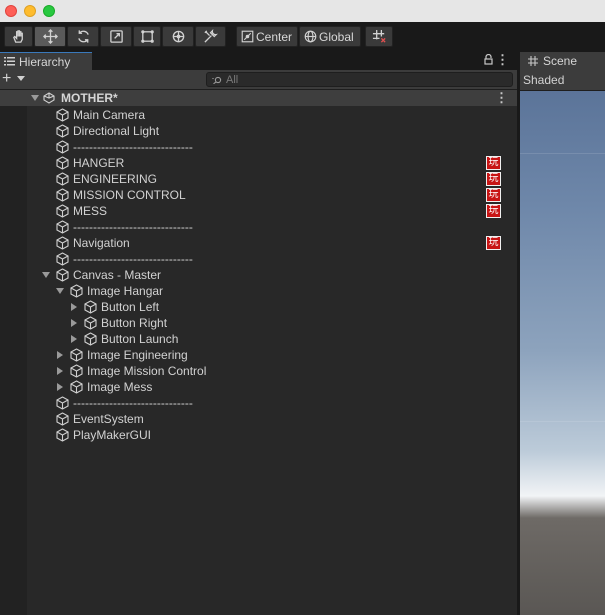  I want to click on hierarchy-row: Main Camera, so click(258, 115).